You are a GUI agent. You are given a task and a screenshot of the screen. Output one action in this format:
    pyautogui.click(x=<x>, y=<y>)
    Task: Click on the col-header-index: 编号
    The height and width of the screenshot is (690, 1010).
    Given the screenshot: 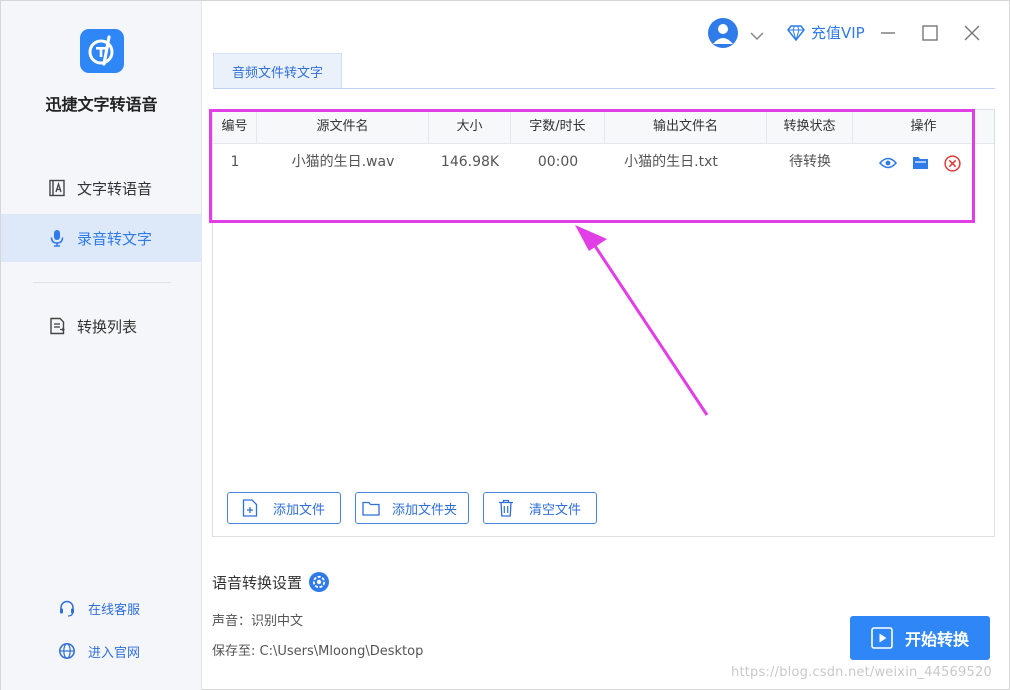 What is the action you would take?
    pyautogui.click(x=235, y=127)
    